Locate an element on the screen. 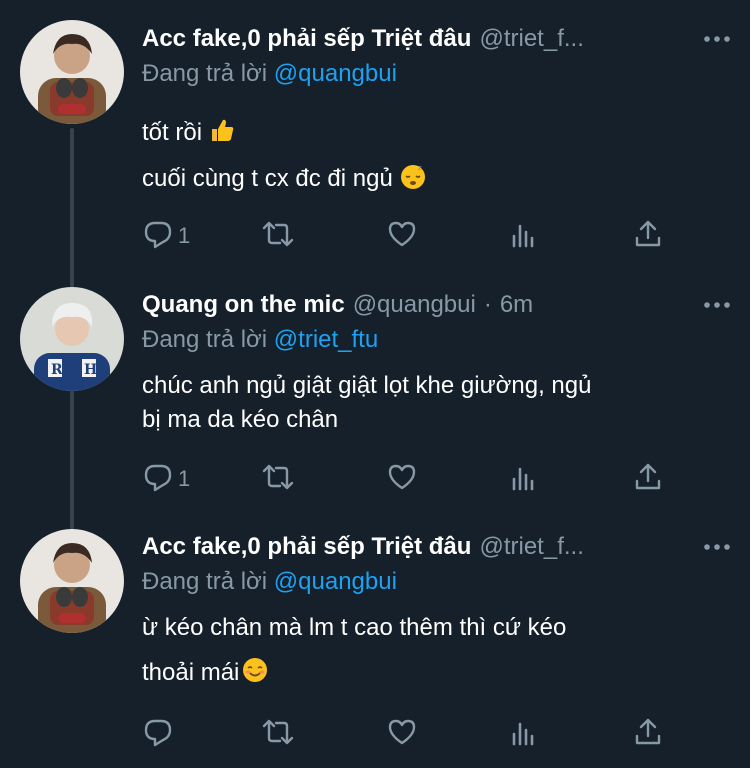 The image size is (750, 768). stats-button is located at coordinates (524, 734).